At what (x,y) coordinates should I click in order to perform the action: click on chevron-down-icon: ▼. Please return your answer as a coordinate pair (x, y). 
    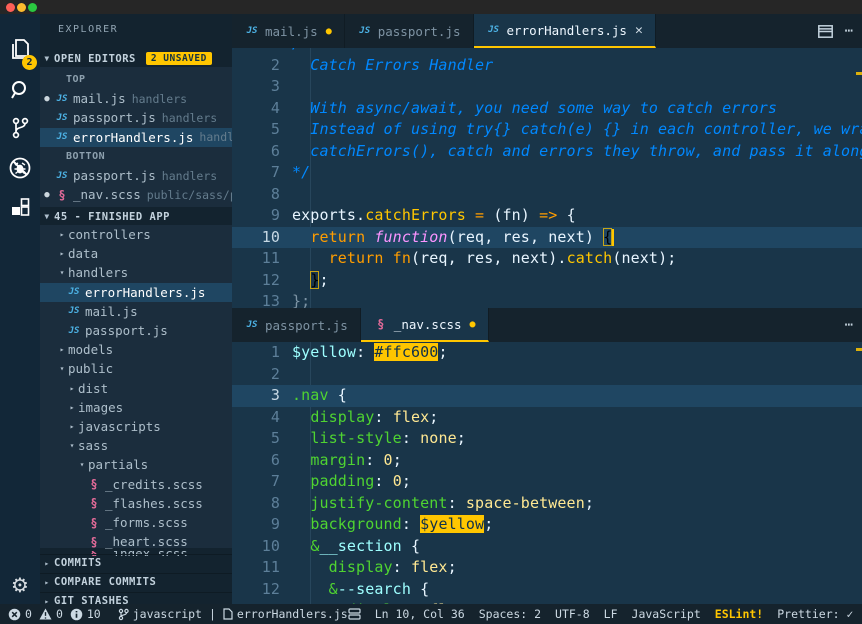
    Looking at the image, I should click on (47, 216).